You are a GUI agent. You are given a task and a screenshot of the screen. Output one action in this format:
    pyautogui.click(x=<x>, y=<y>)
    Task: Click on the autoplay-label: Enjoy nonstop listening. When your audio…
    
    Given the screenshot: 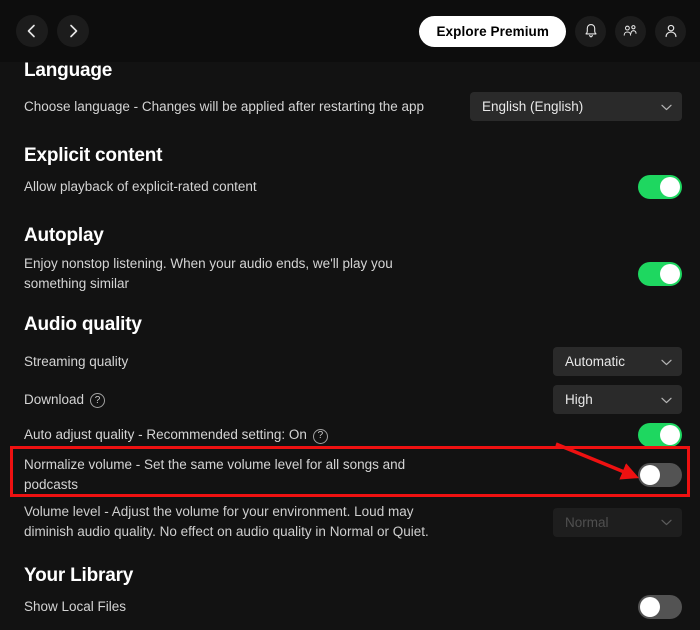 What is the action you would take?
    pyautogui.click(x=208, y=273)
    